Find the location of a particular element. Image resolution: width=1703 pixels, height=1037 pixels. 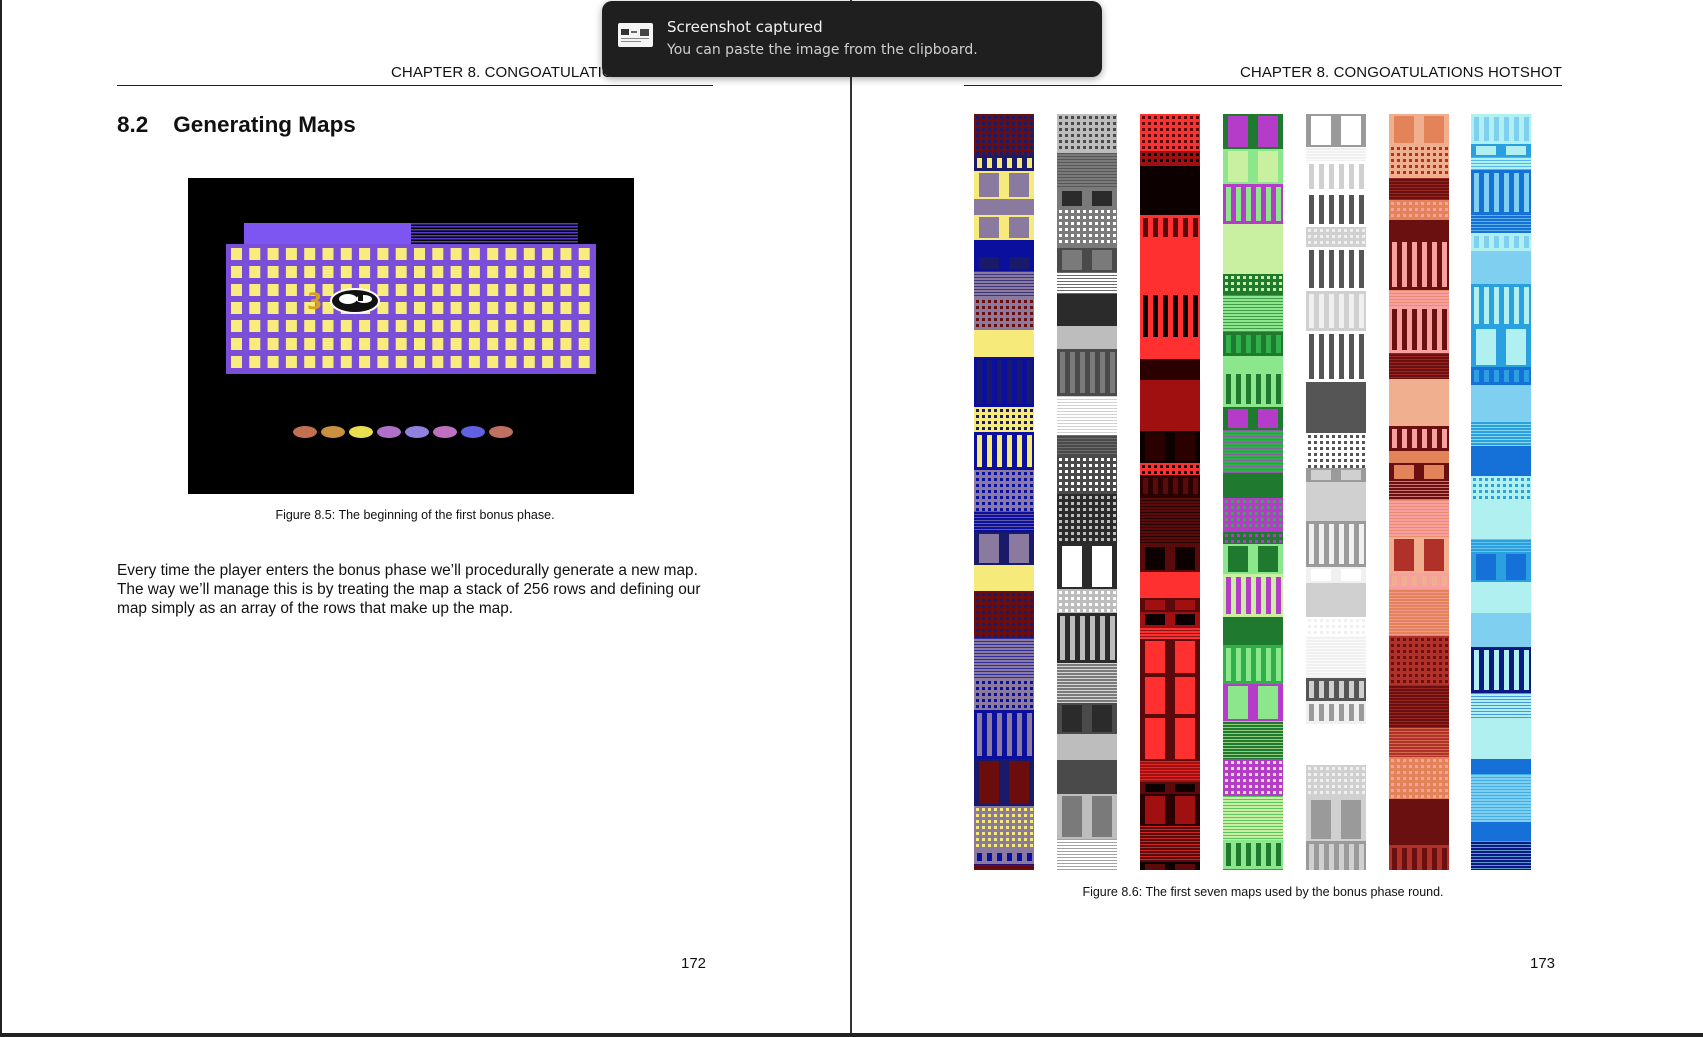

notification-title: Screenshot captured is located at coordinates (745, 27).